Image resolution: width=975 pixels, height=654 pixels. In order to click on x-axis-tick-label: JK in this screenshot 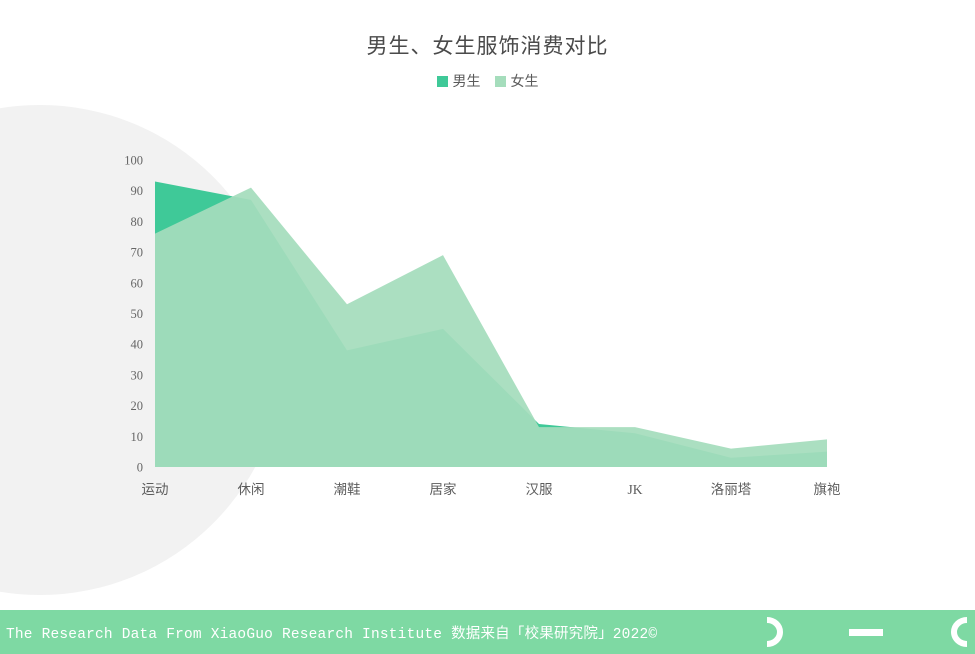, I will do `click(634, 489)`.